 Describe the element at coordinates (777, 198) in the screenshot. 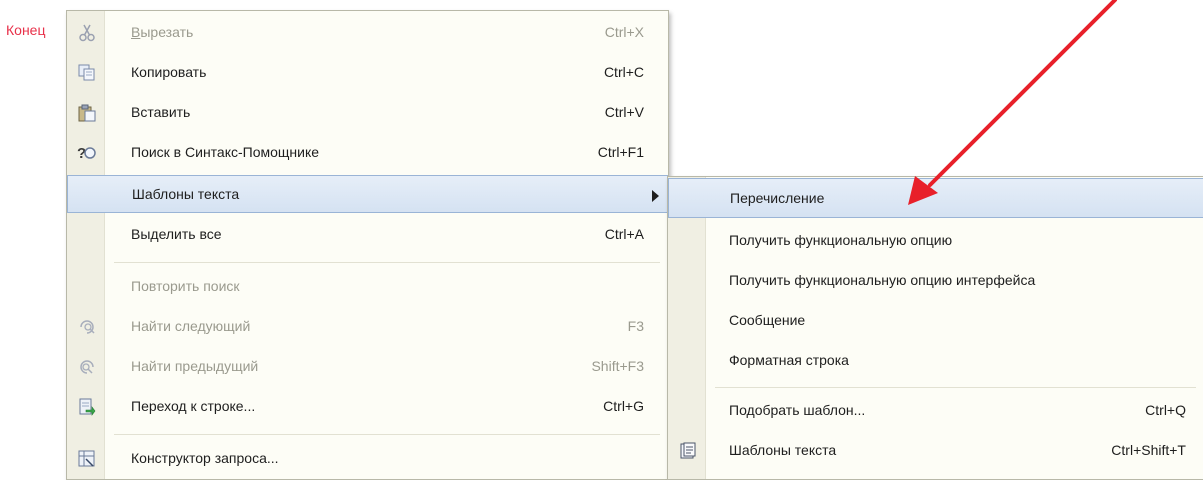

I see `menu-item-label: Перечисление` at that location.